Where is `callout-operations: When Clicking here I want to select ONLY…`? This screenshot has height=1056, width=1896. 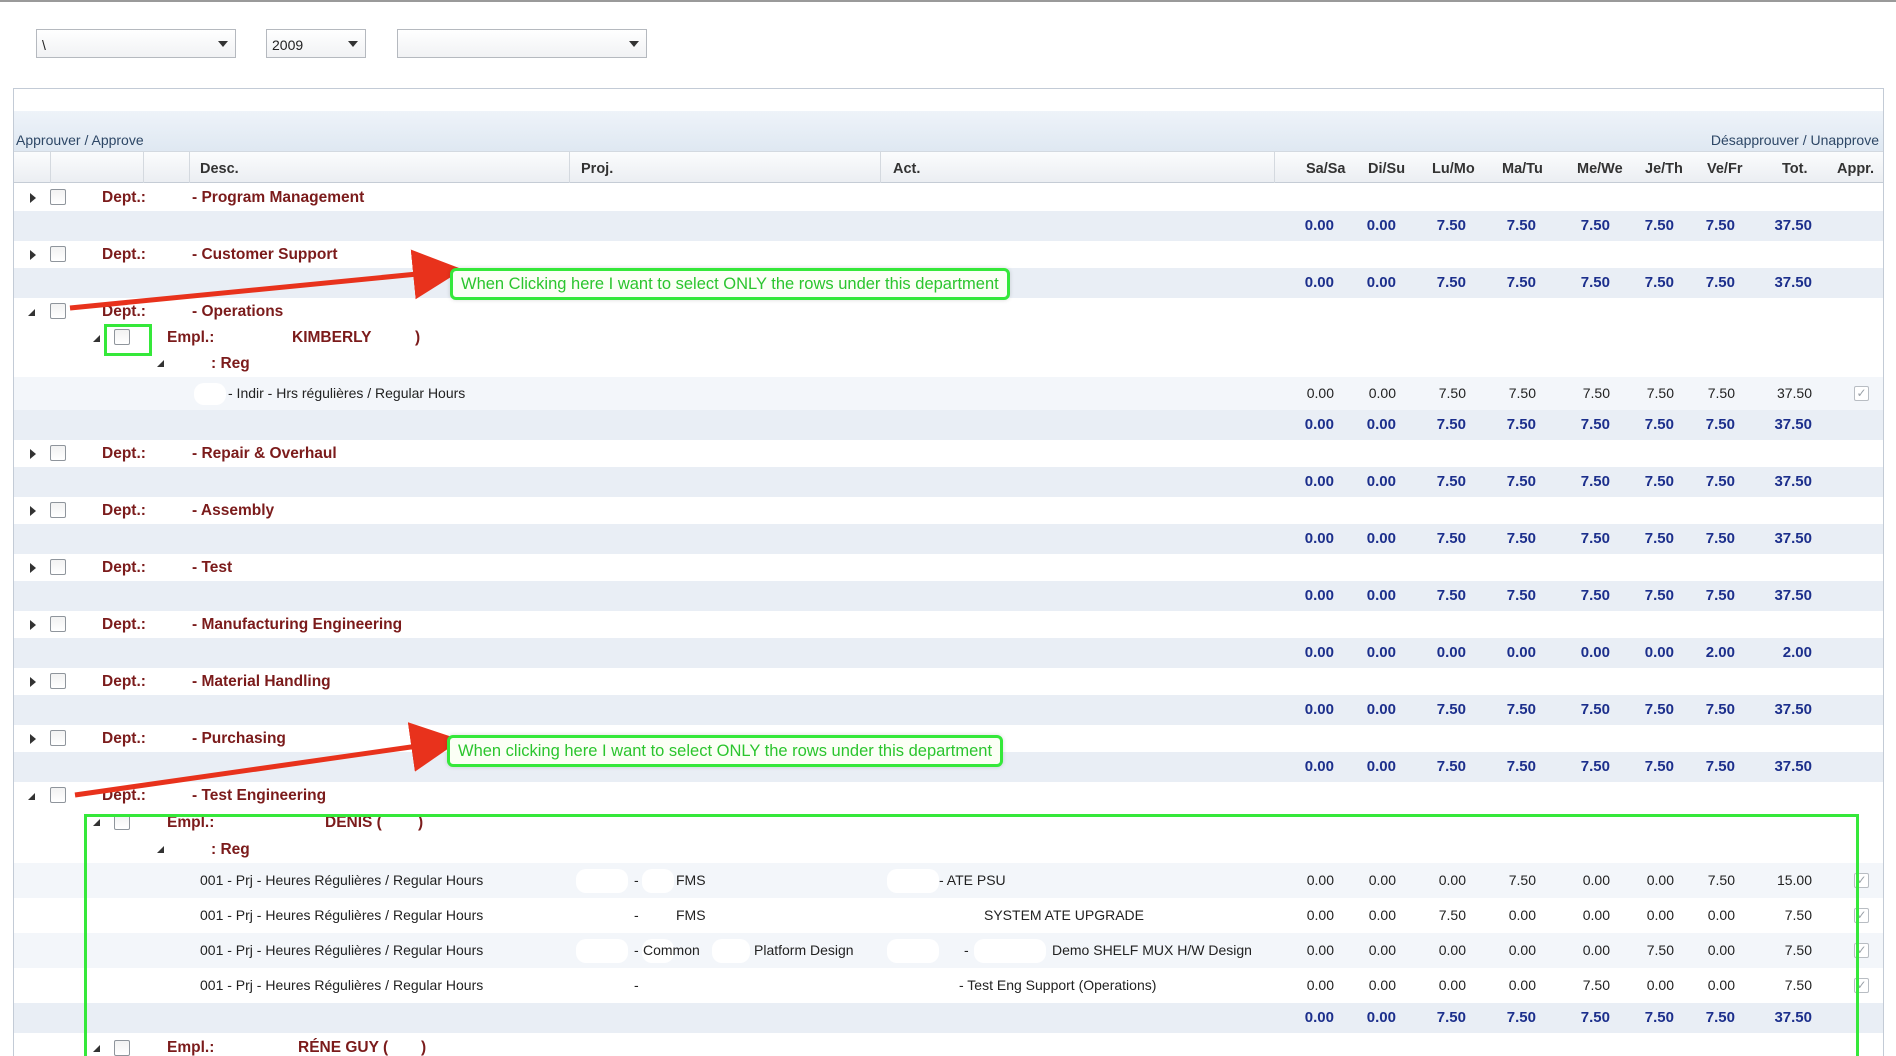
callout-operations: When Clicking here I want to select ONLY… is located at coordinates (730, 284).